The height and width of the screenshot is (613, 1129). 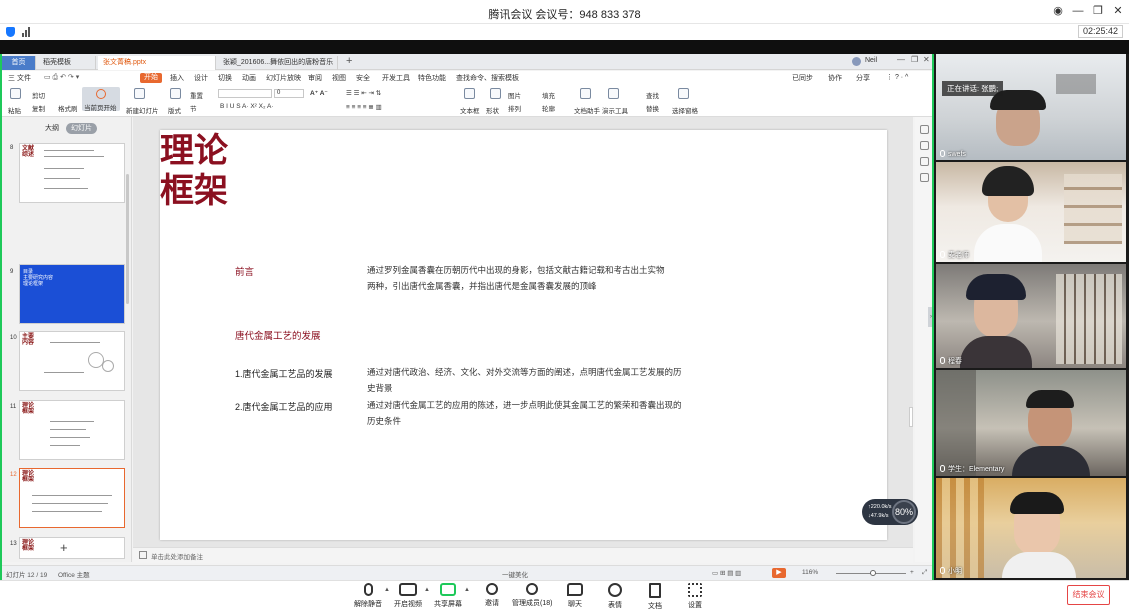 I want to click on video-tile: 小明, so click(x=1031, y=528).